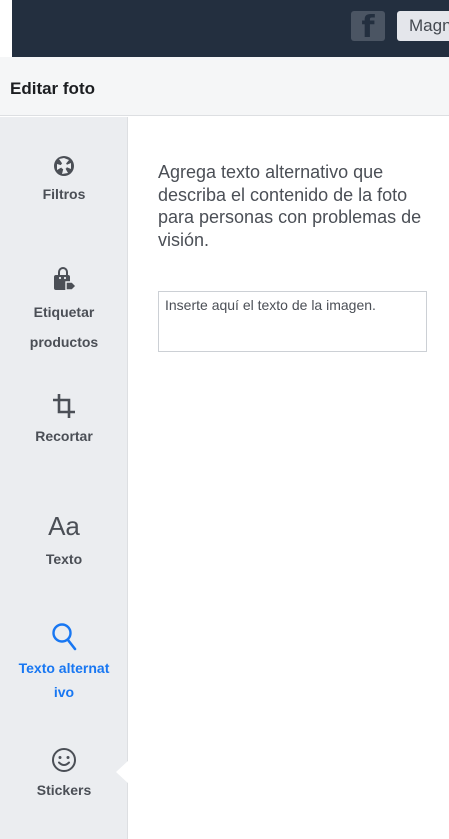 This screenshot has width=449, height=839. I want to click on page-name-chip: Magn, so click(423, 26).